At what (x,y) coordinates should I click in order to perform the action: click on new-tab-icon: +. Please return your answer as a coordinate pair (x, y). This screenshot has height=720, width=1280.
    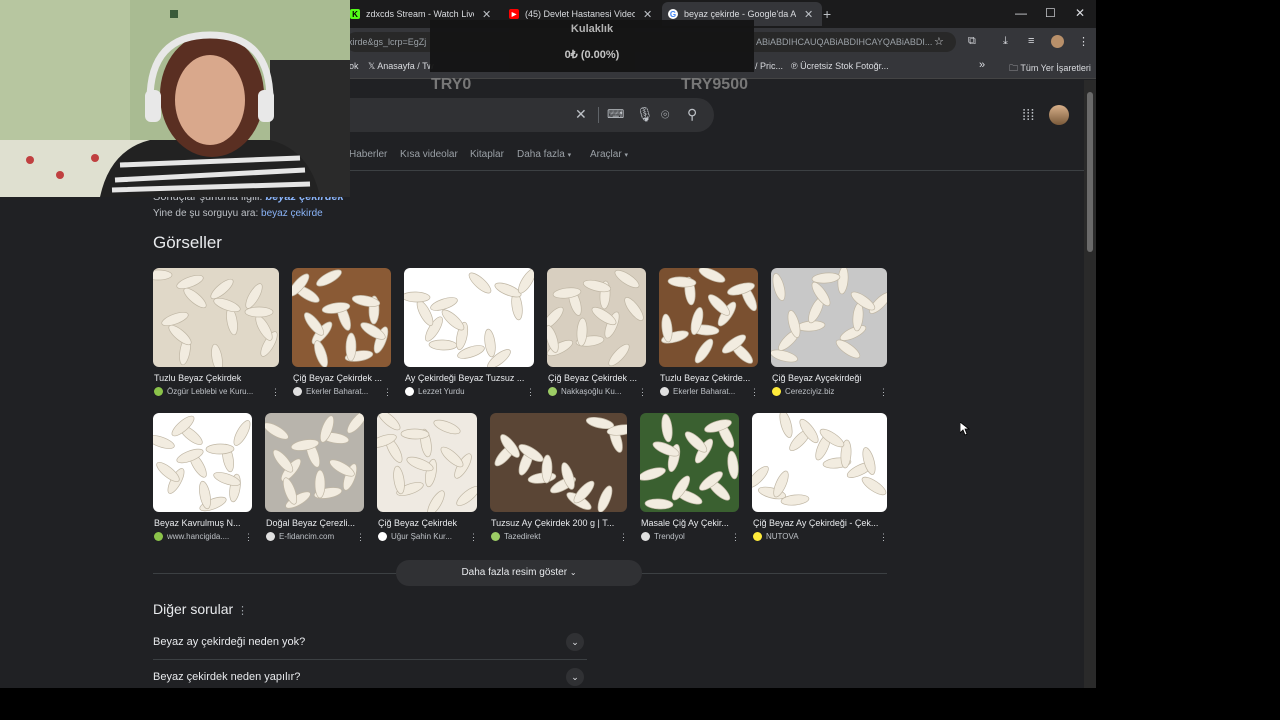
    Looking at the image, I should click on (827, 14).